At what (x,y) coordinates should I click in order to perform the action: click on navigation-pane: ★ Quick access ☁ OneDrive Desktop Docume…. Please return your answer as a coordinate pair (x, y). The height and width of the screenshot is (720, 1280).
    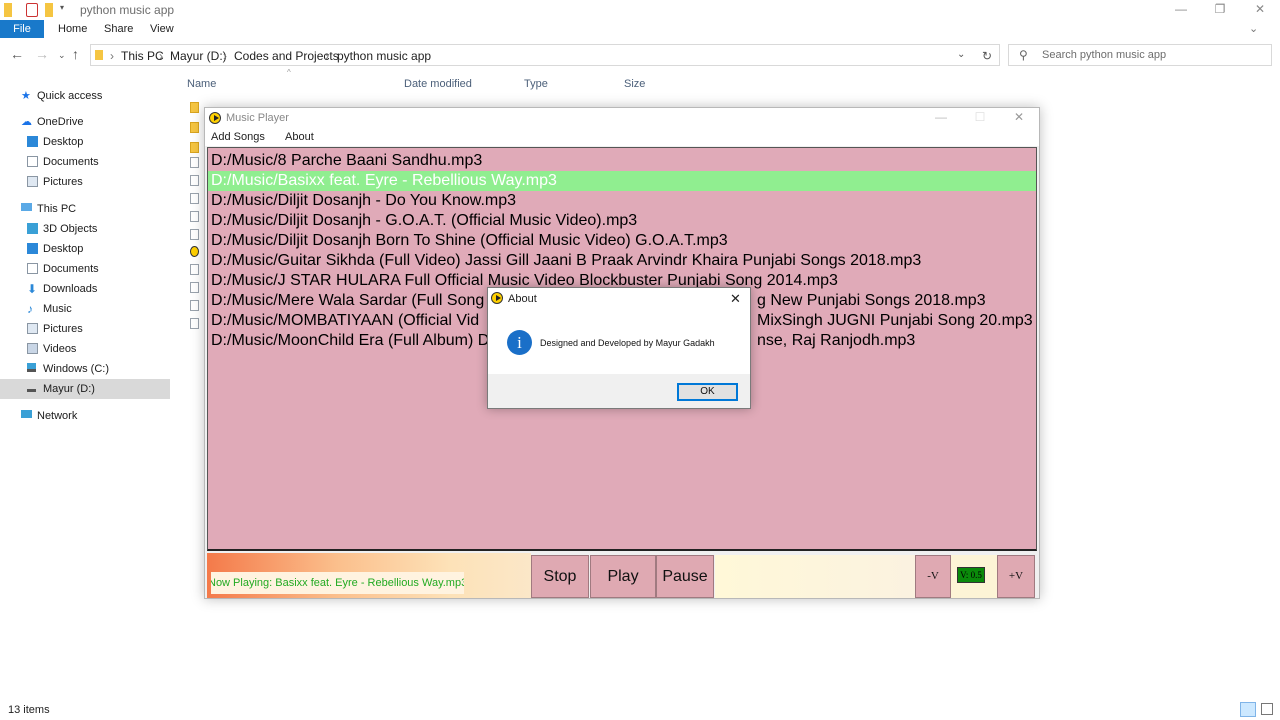
    Looking at the image, I should click on (85, 392).